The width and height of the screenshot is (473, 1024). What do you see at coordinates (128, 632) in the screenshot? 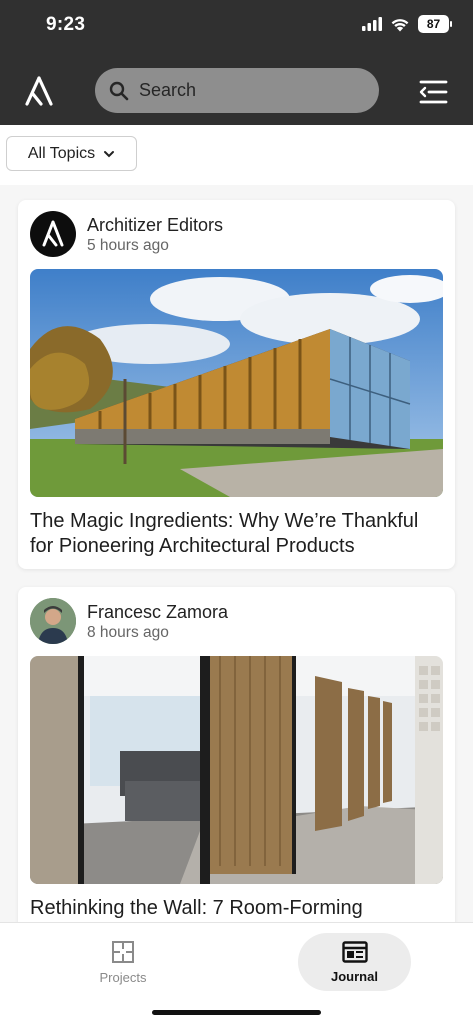
I see `post-time: 8 hours ago` at bounding box center [128, 632].